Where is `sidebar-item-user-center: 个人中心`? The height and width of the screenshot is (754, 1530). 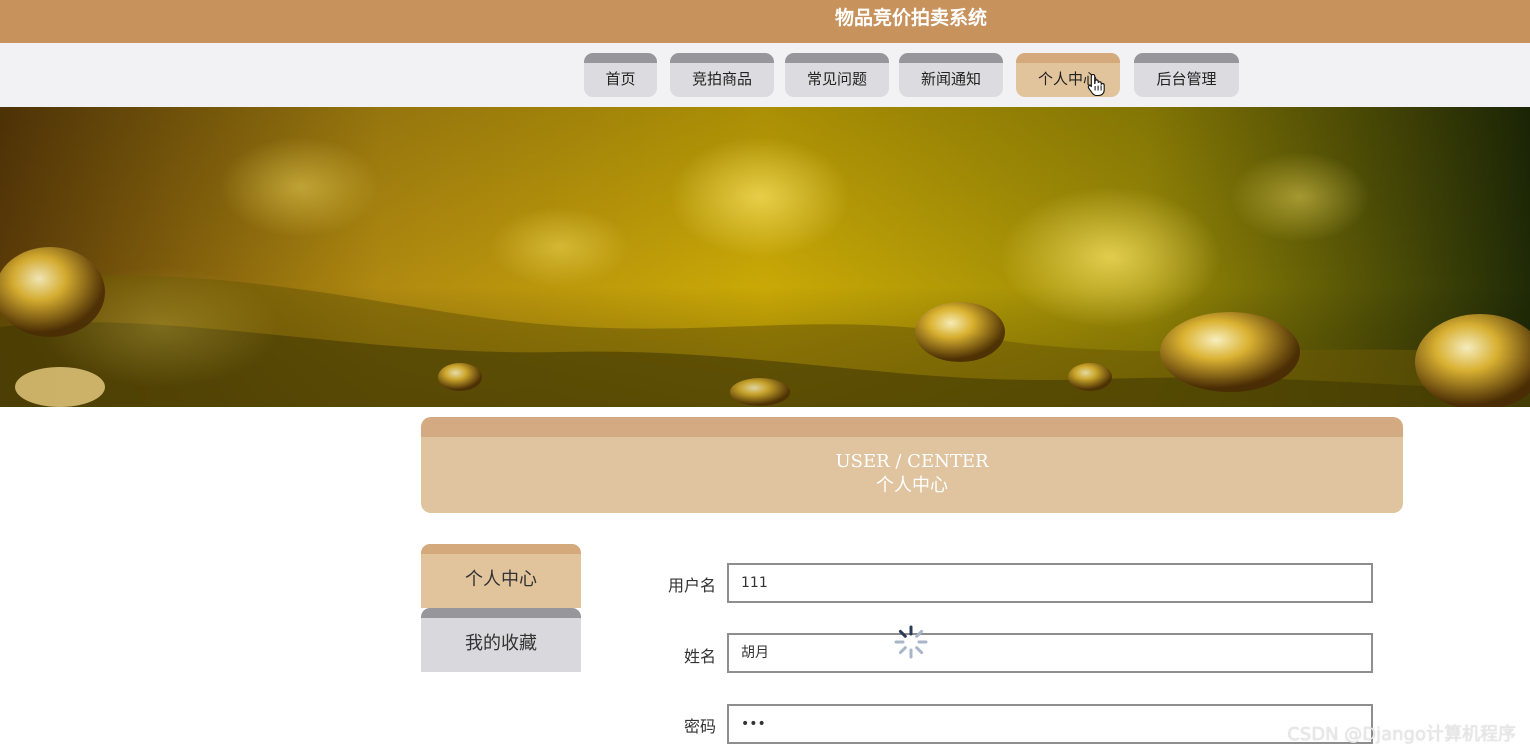
sidebar-item-user-center: 个人中心 is located at coordinates (501, 576).